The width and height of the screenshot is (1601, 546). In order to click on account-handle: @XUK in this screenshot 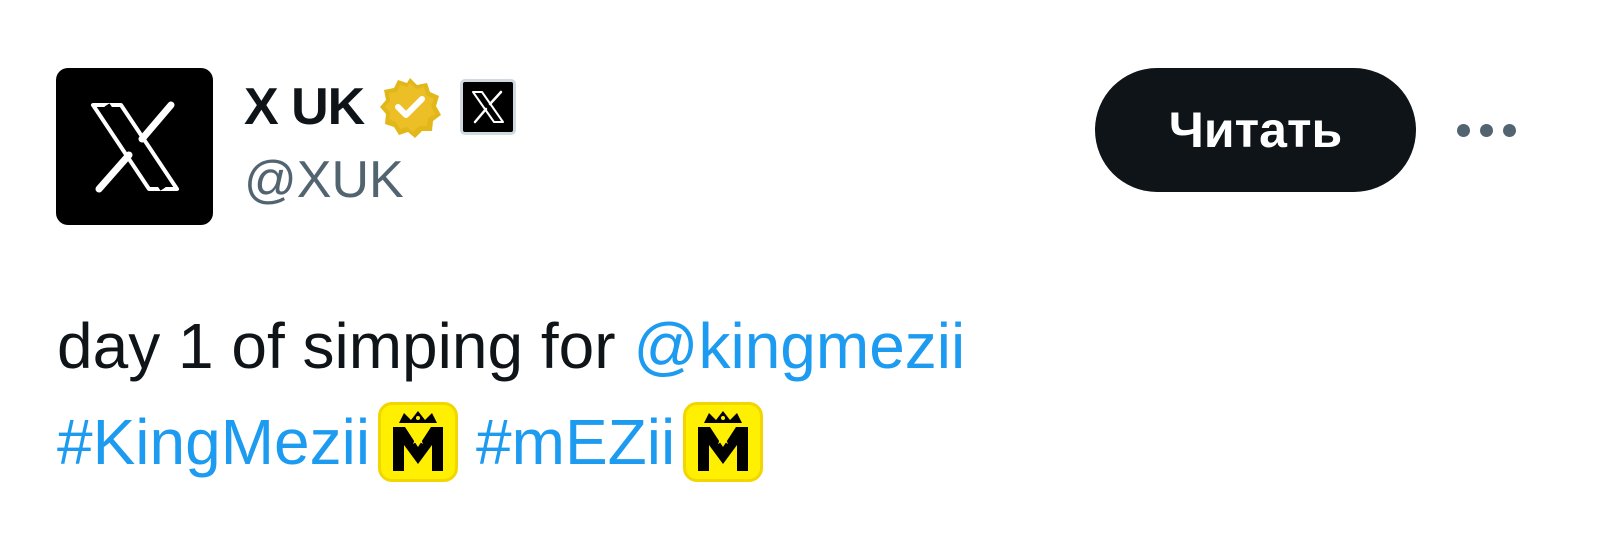, I will do `click(324, 180)`.